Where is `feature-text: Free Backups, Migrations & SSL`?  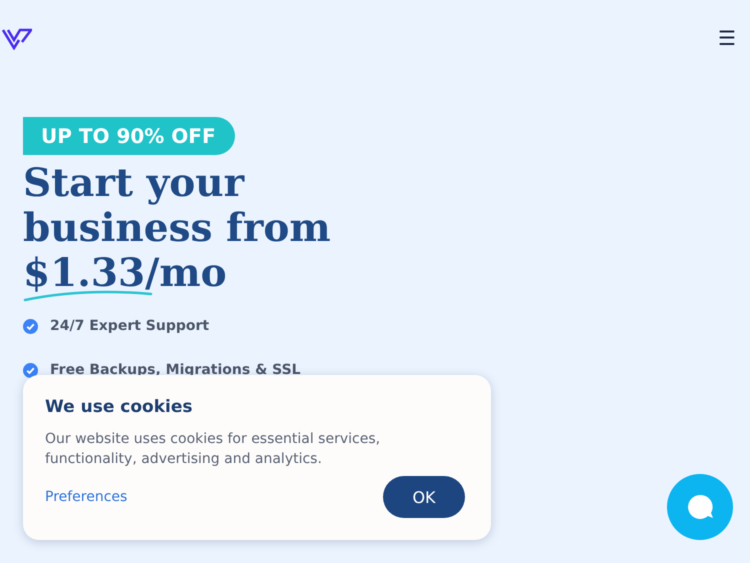
feature-text: Free Backups, Migrations & SSL is located at coordinates (175, 370).